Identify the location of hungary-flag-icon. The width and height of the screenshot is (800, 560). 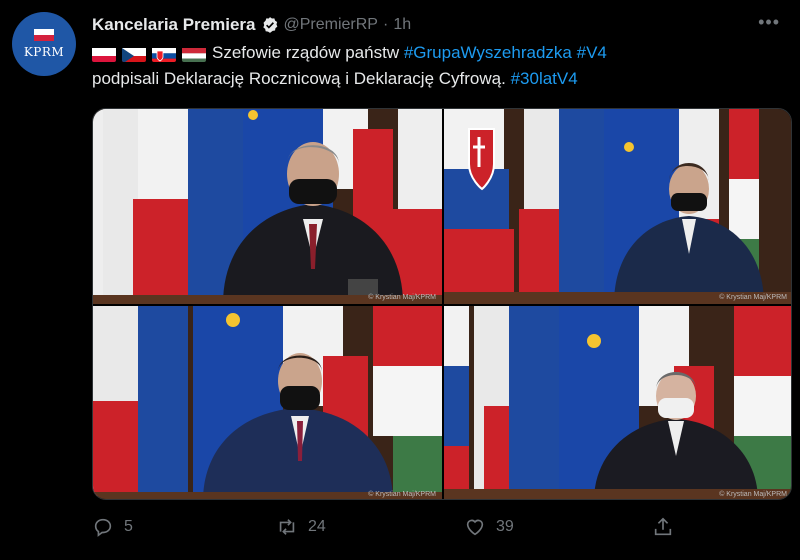
(194, 54).